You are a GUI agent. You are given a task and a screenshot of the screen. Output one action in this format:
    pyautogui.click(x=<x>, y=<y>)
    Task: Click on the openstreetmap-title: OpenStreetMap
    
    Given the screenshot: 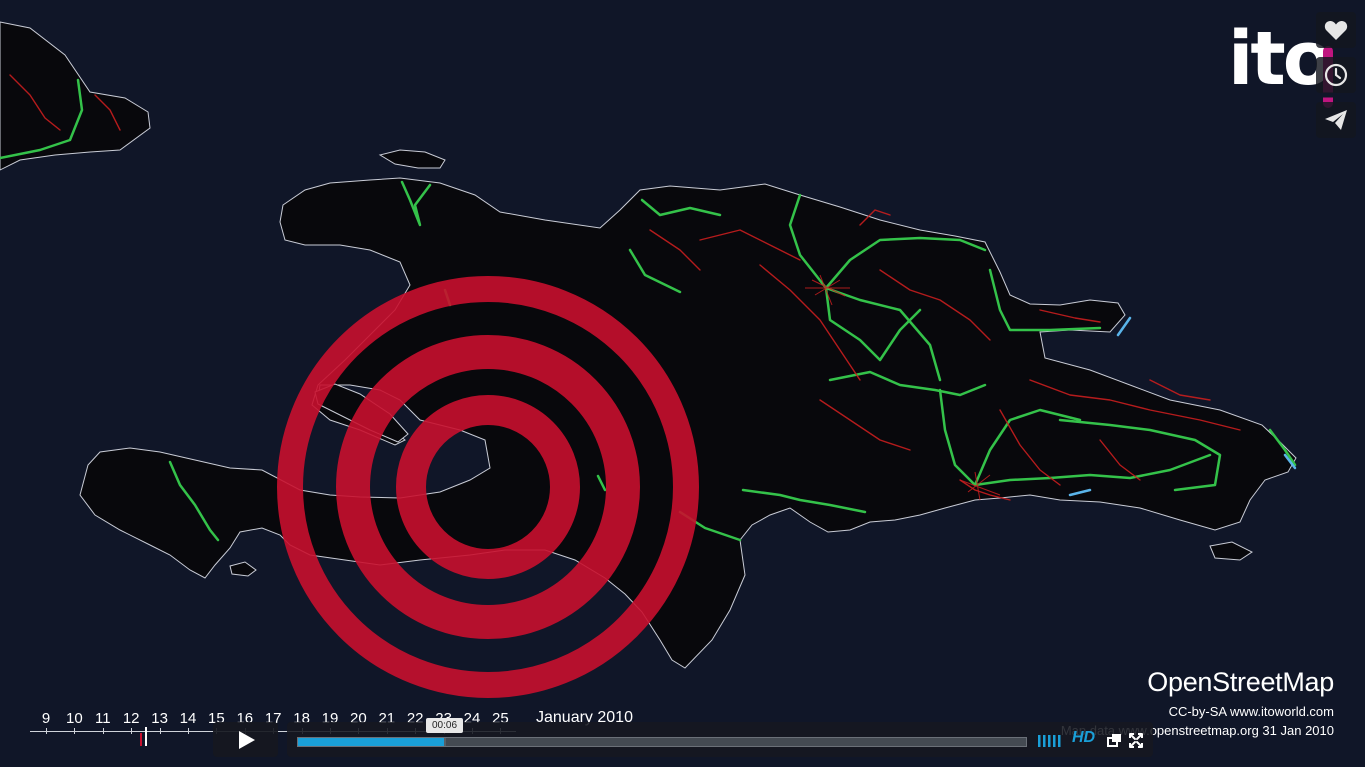 What is the action you would take?
    pyautogui.click(x=1240, y=682)
    